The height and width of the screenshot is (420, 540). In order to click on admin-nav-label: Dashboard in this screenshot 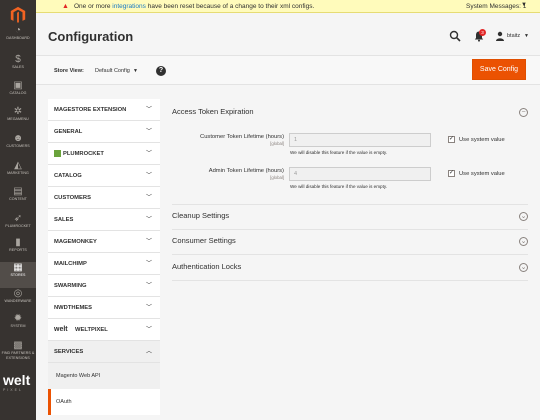, I will do `click(18, 38)`.